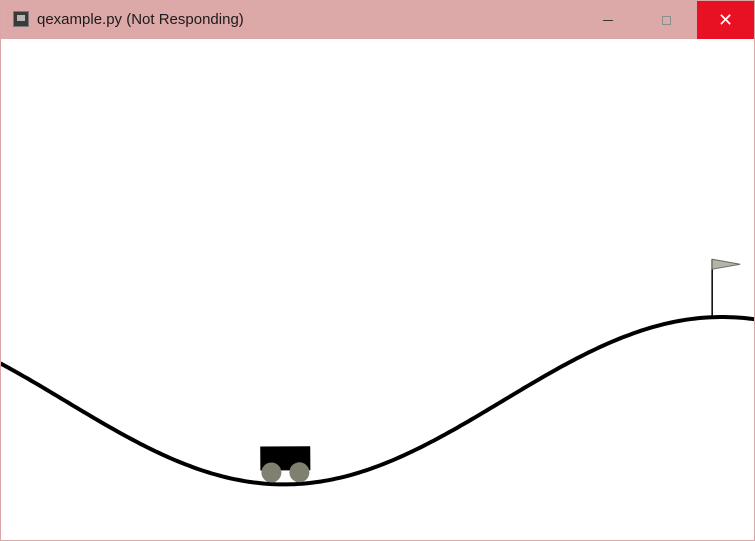 This screenshot has height=541, width=755. I want to click on car-wheel-rear, so click(271, 472).